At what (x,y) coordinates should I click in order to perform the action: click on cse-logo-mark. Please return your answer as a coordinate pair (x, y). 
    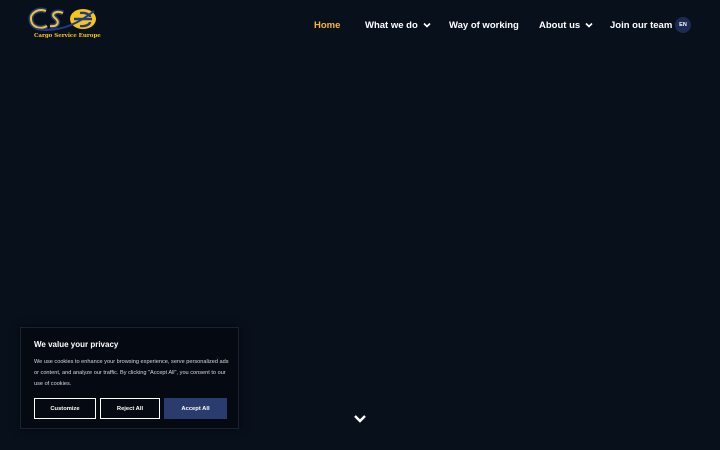
    Looking at the image, I should click on (62, 19).